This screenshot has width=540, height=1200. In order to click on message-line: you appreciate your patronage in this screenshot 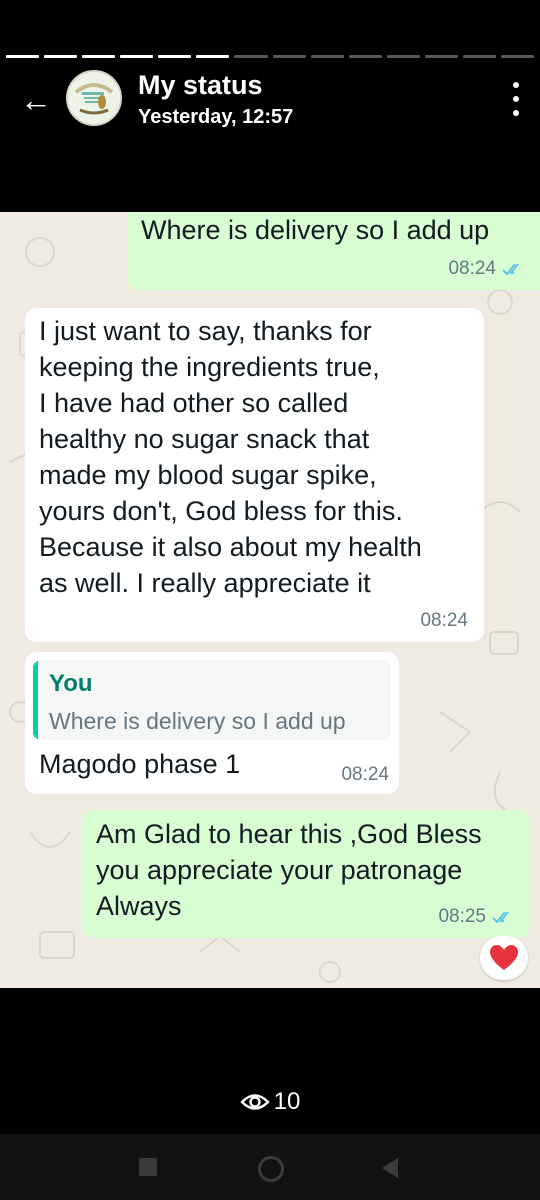, I will do `click(279, 870)`.